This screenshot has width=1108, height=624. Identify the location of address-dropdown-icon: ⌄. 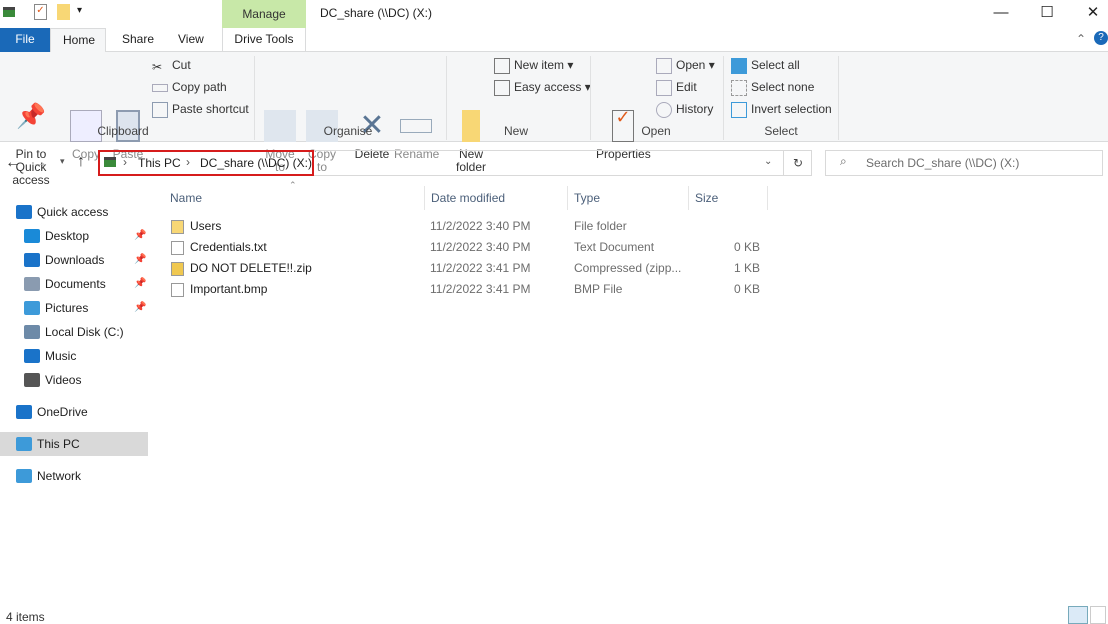
(768, 161).